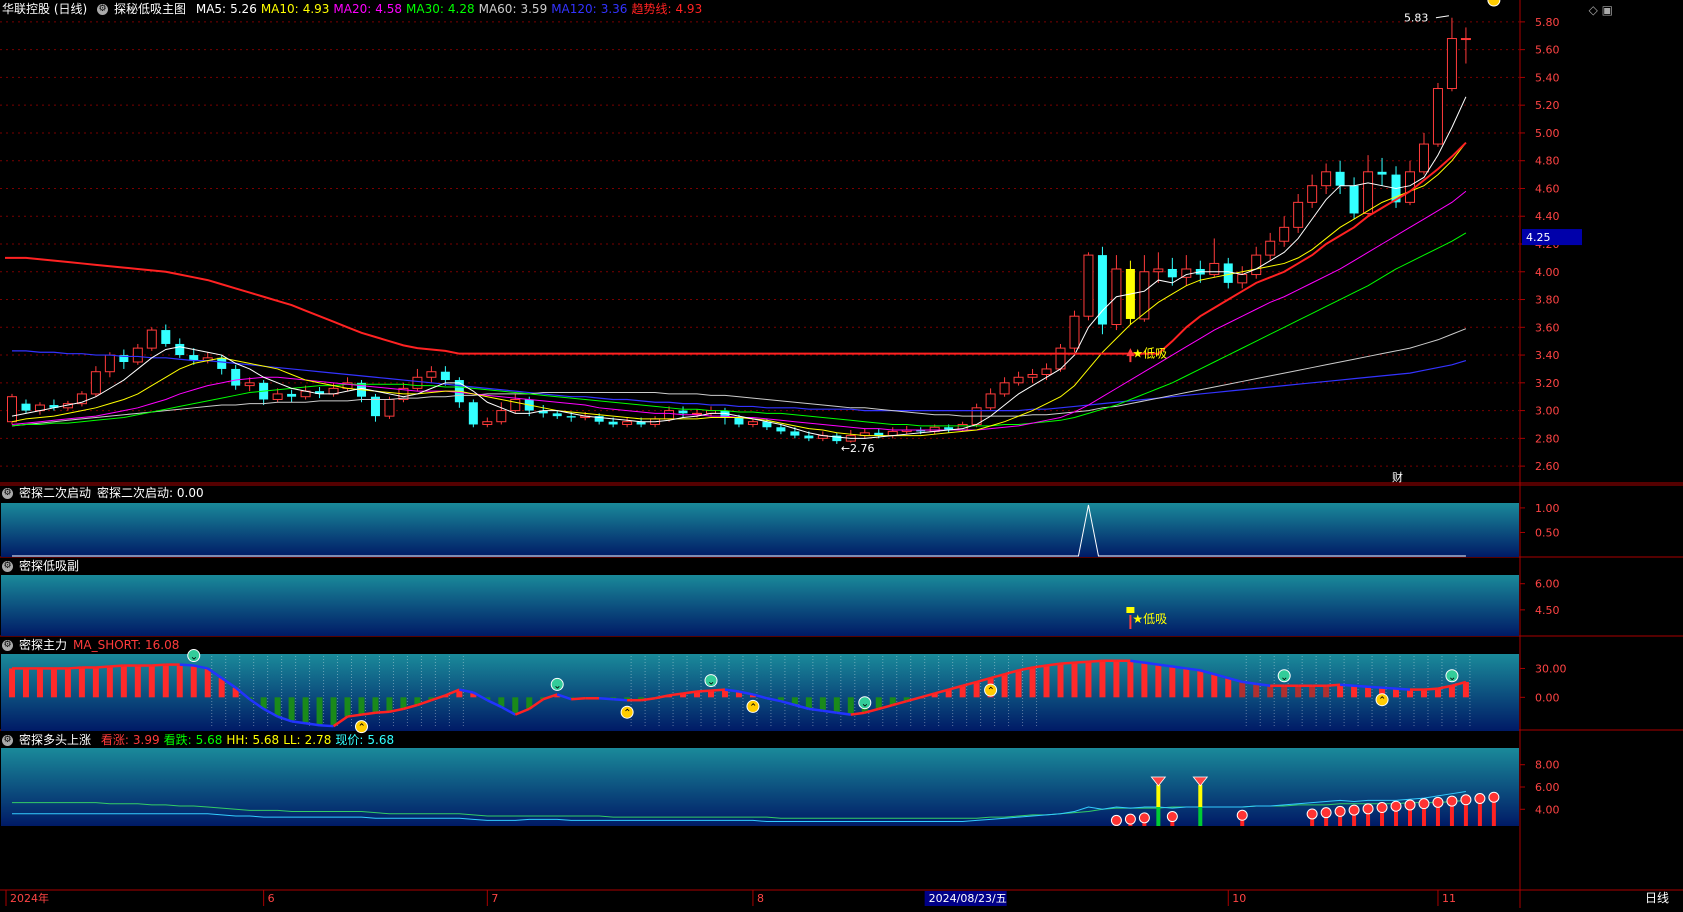 The height and width of the screenshot is (912, 1683). I want to click on x-tick-label: 11, so click(1449, 898).